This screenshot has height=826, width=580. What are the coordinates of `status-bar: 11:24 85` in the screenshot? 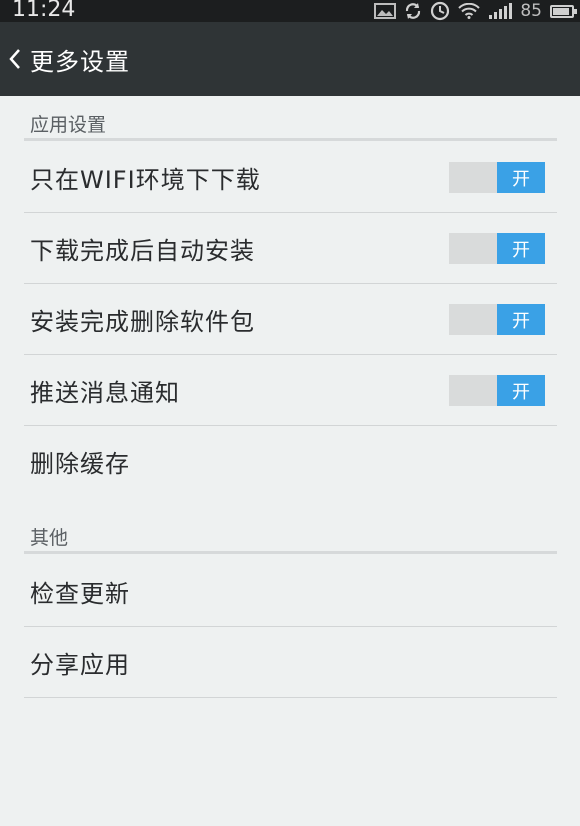 It's located at (290, 11).